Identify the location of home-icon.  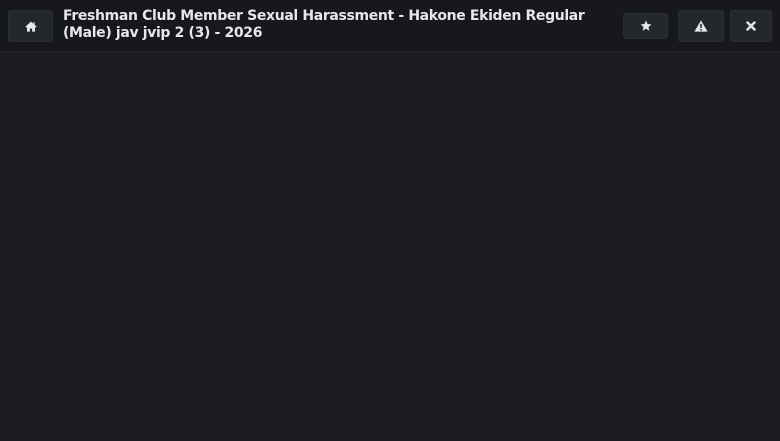
(30, 26).